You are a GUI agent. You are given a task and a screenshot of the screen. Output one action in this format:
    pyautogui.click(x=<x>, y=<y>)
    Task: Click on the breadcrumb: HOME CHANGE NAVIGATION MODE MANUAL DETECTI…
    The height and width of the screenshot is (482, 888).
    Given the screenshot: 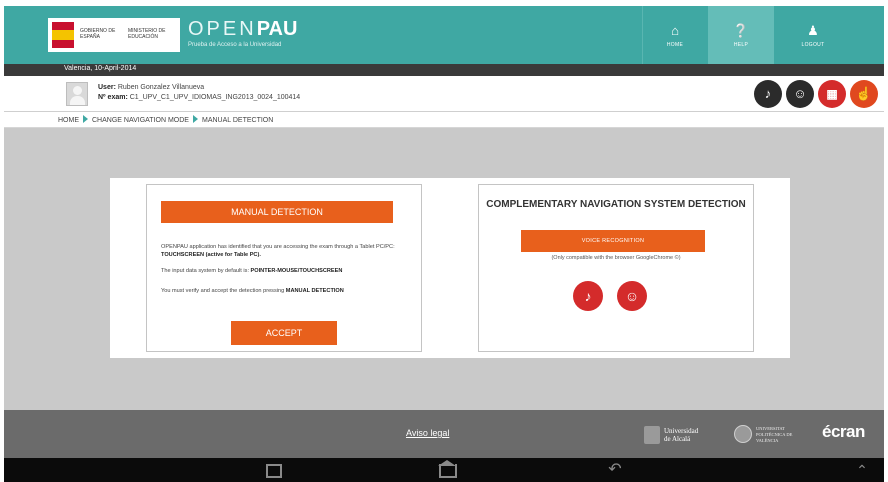 What is the action you would take?
    pyautogui.click(x=444, y=120)
    